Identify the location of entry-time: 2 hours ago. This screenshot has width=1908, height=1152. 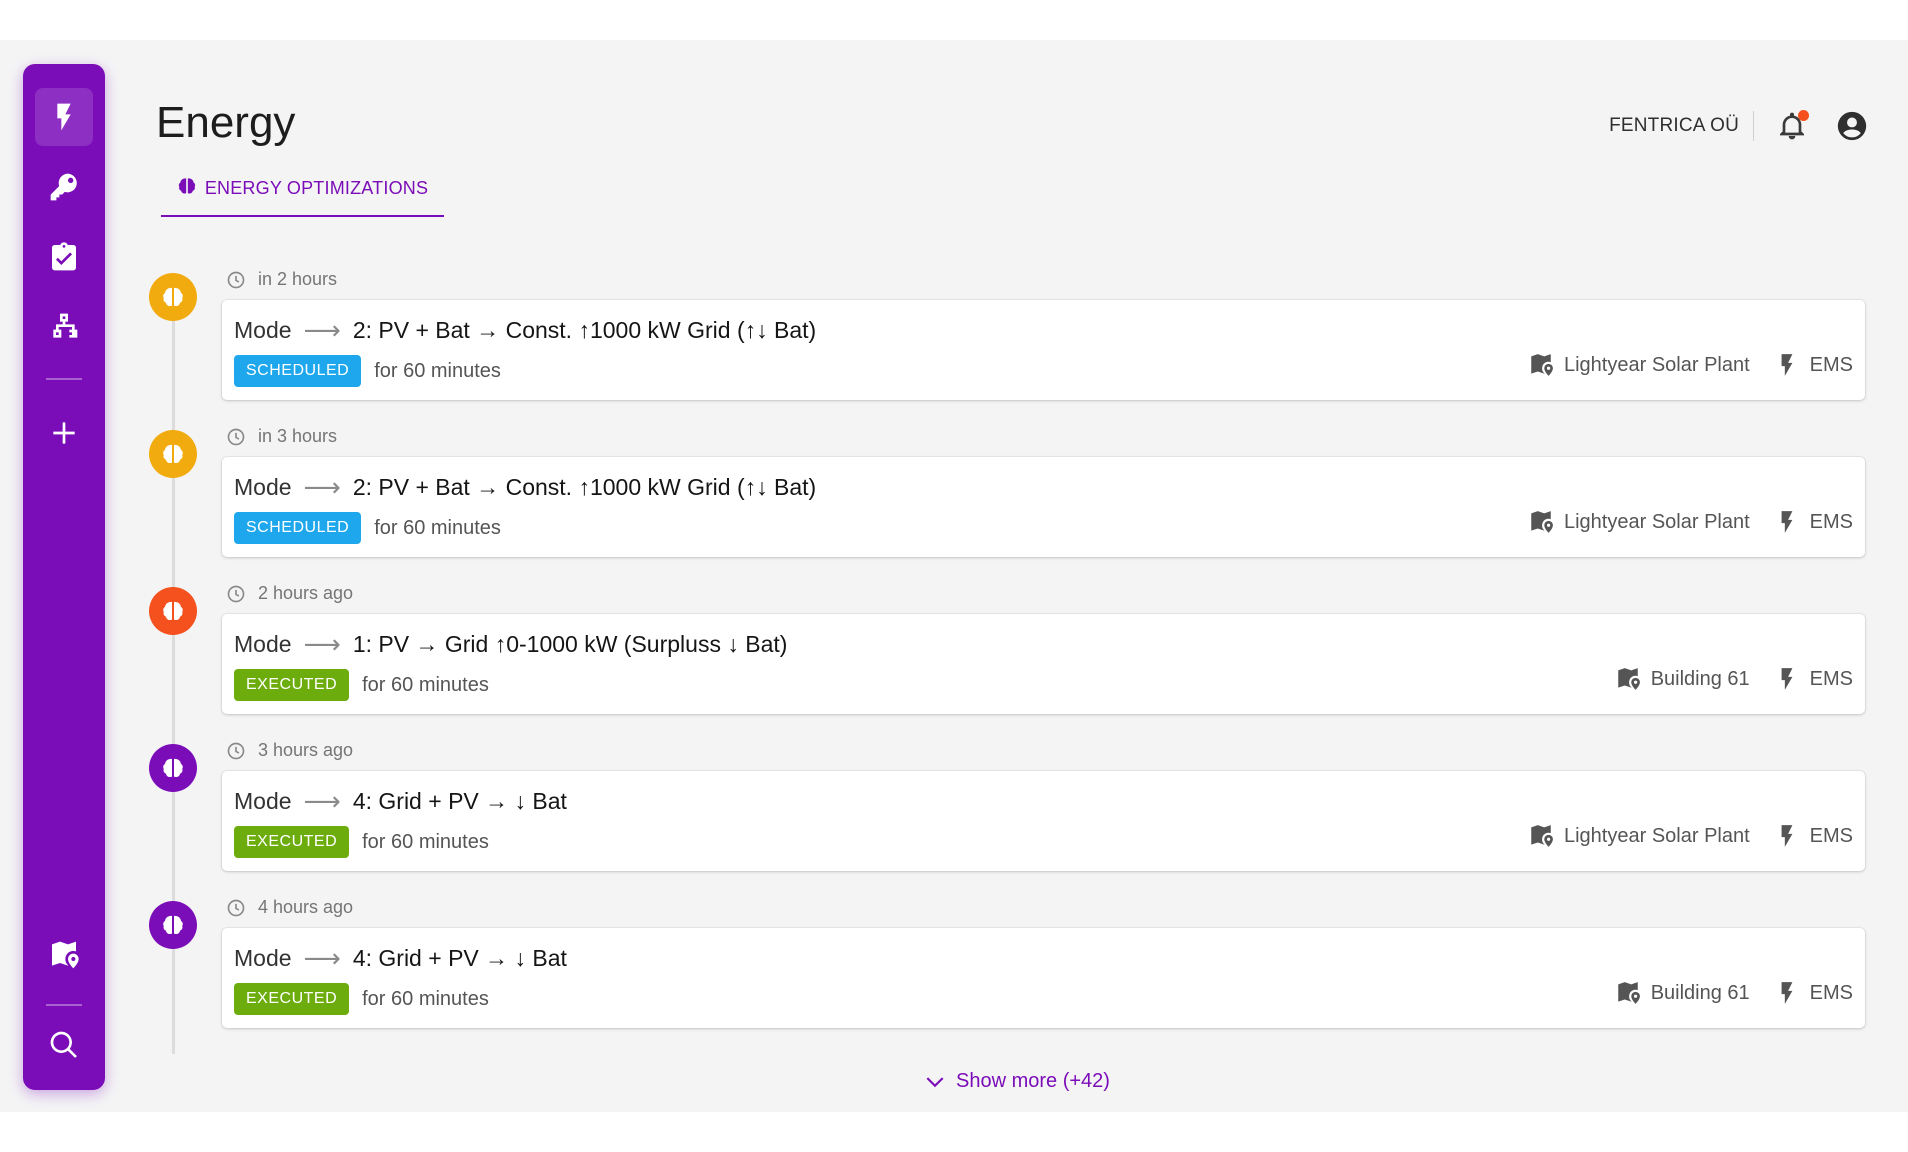
(289, 593).